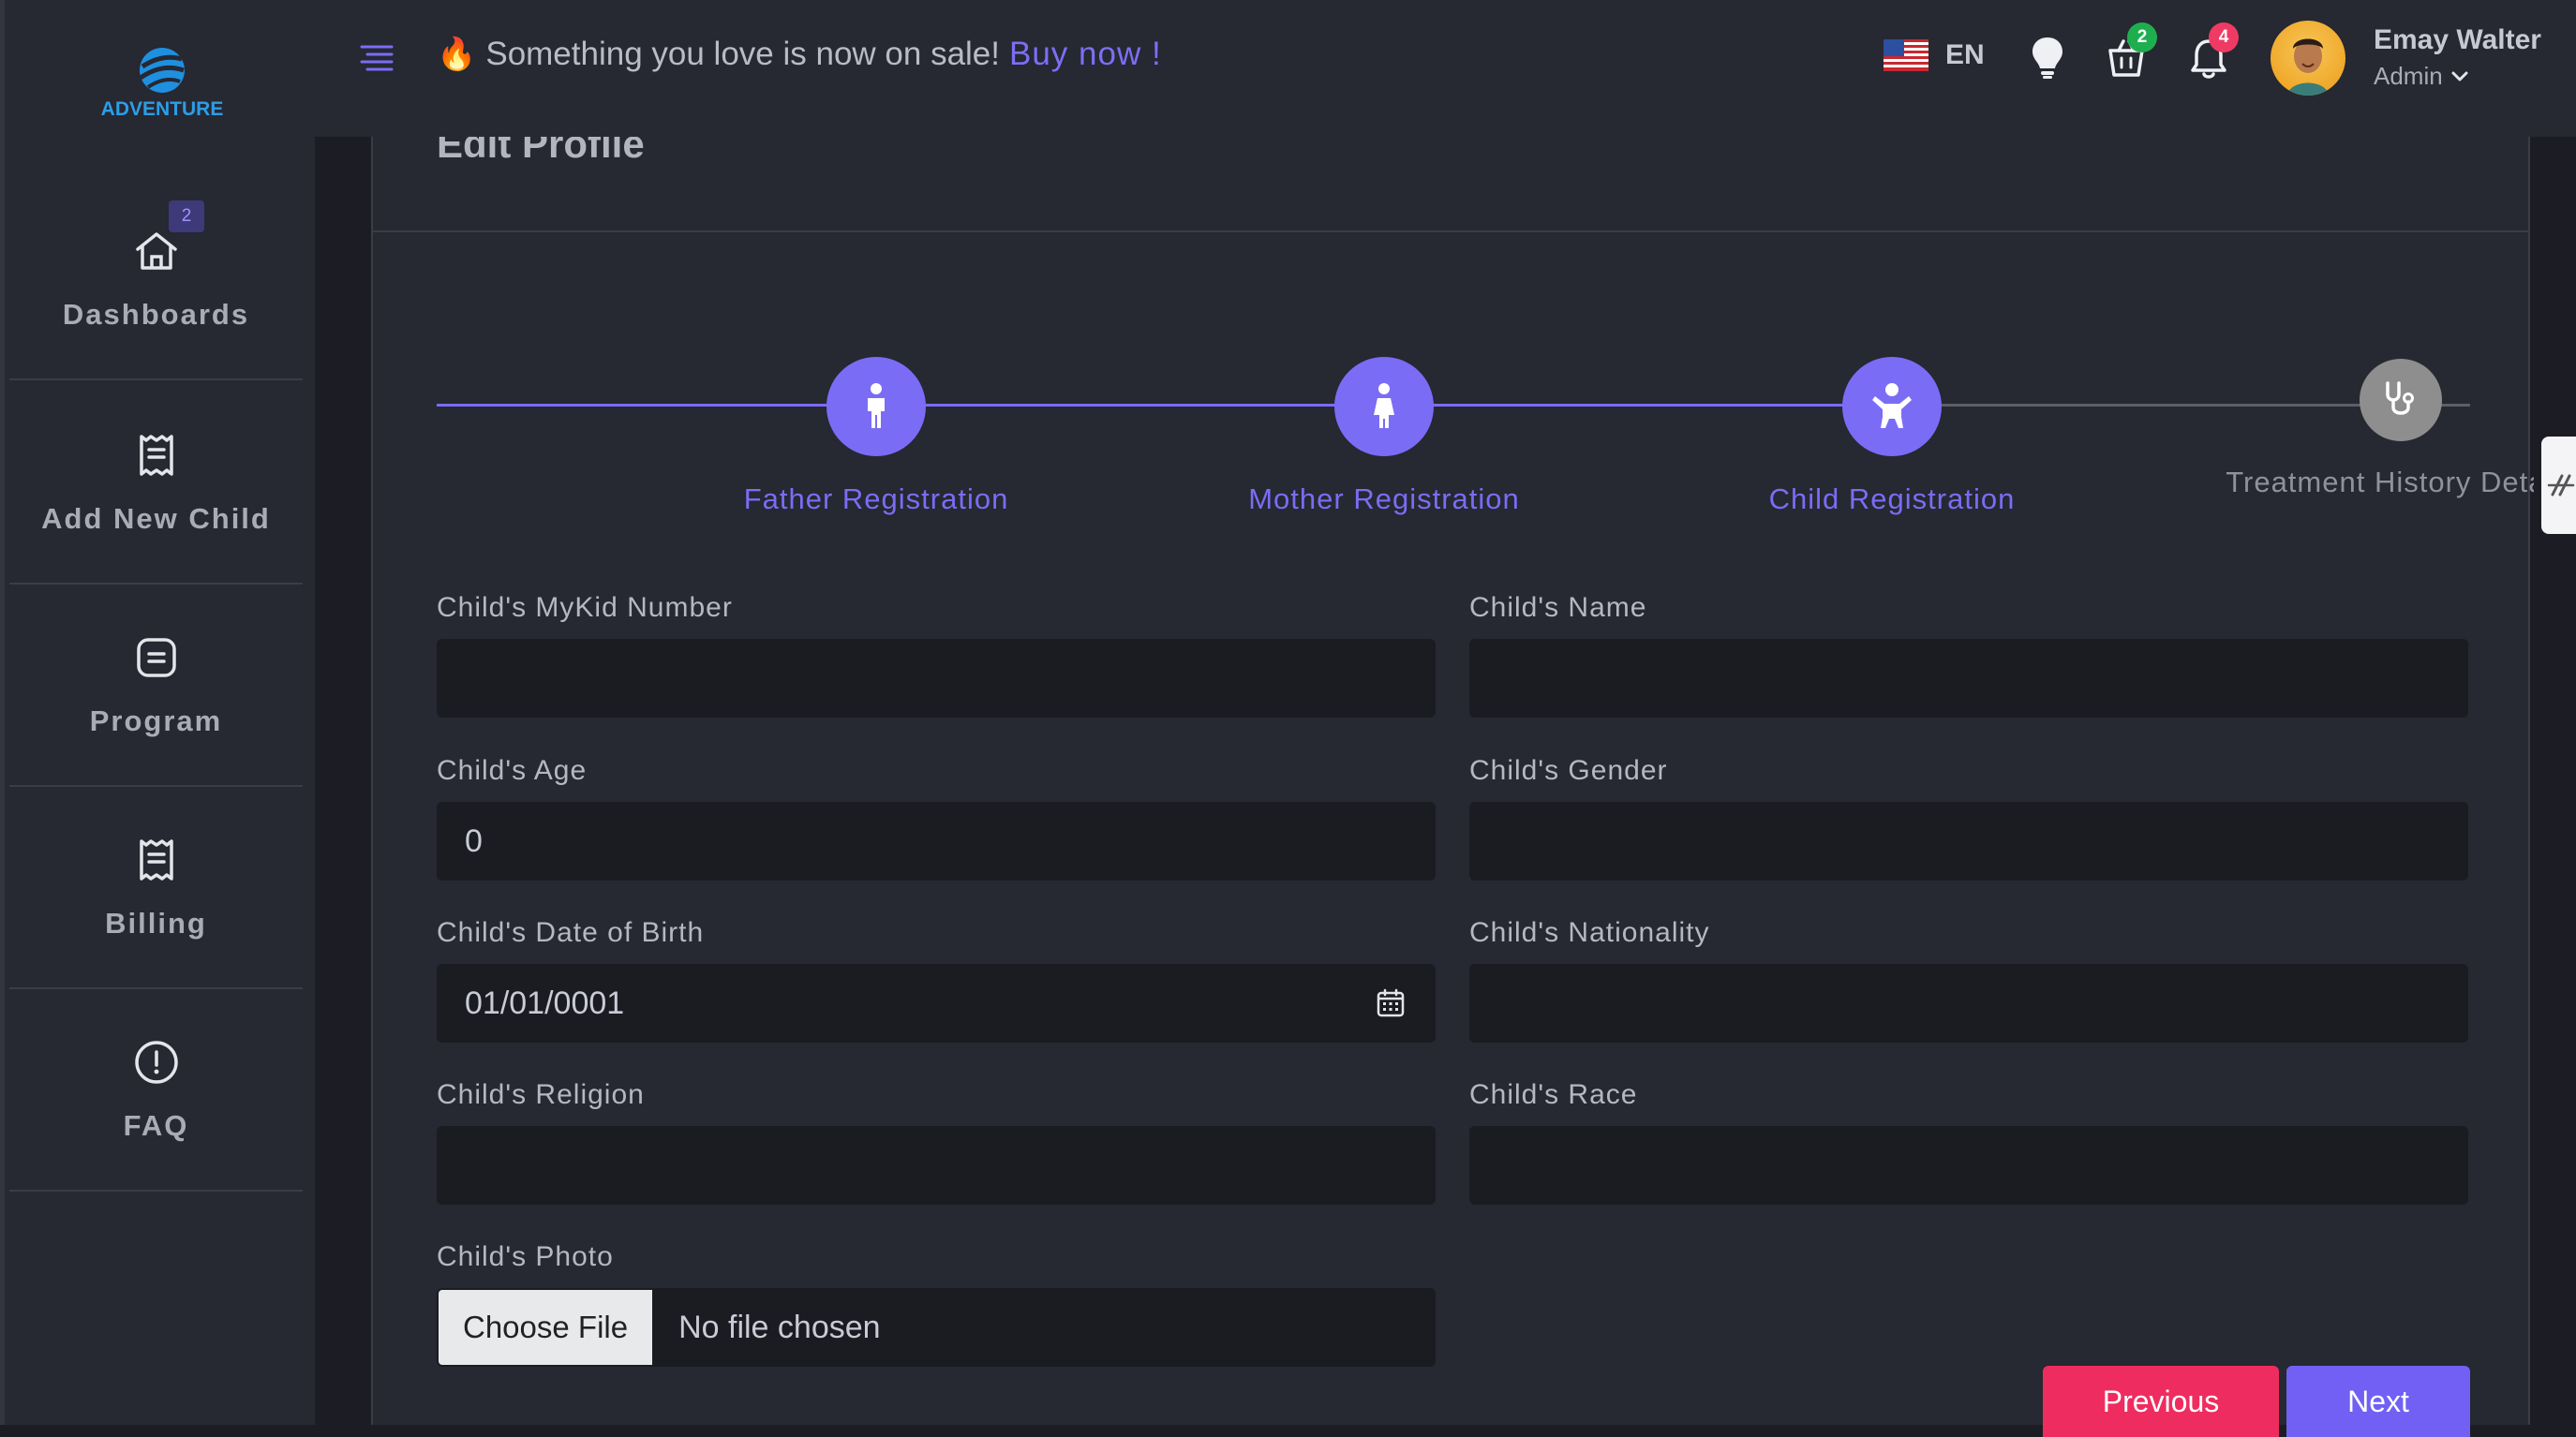 The width and height of the screenshot is (2576, 1437). What do you see at coordinates (162, 93) in the screenshot?
I see `logo: ADVENTURE` at bounding box center [162, 93].